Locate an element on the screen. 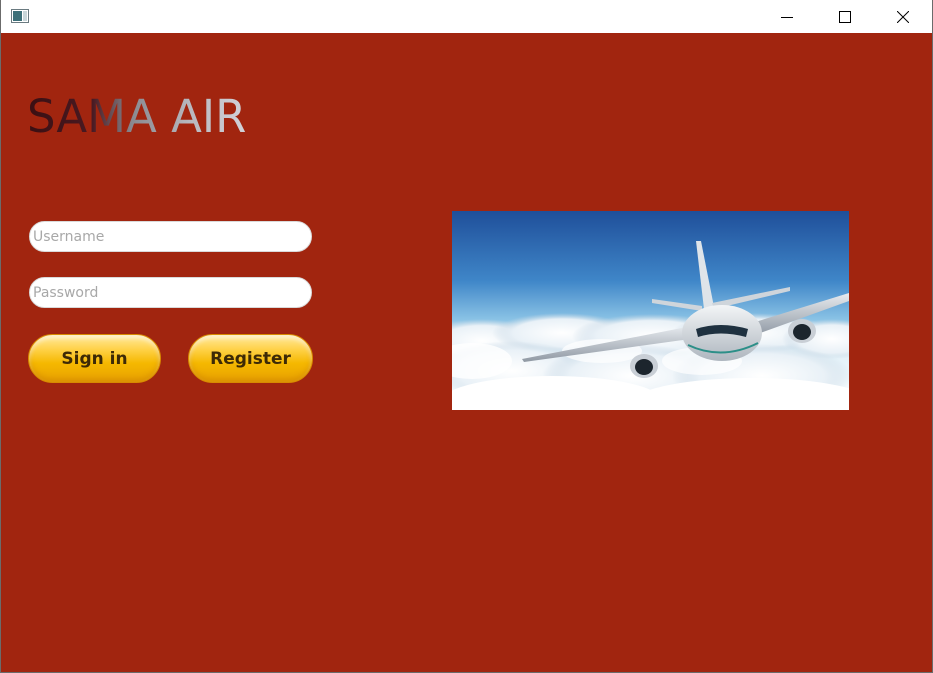  minimize-button is located at coordinates (787, 16).